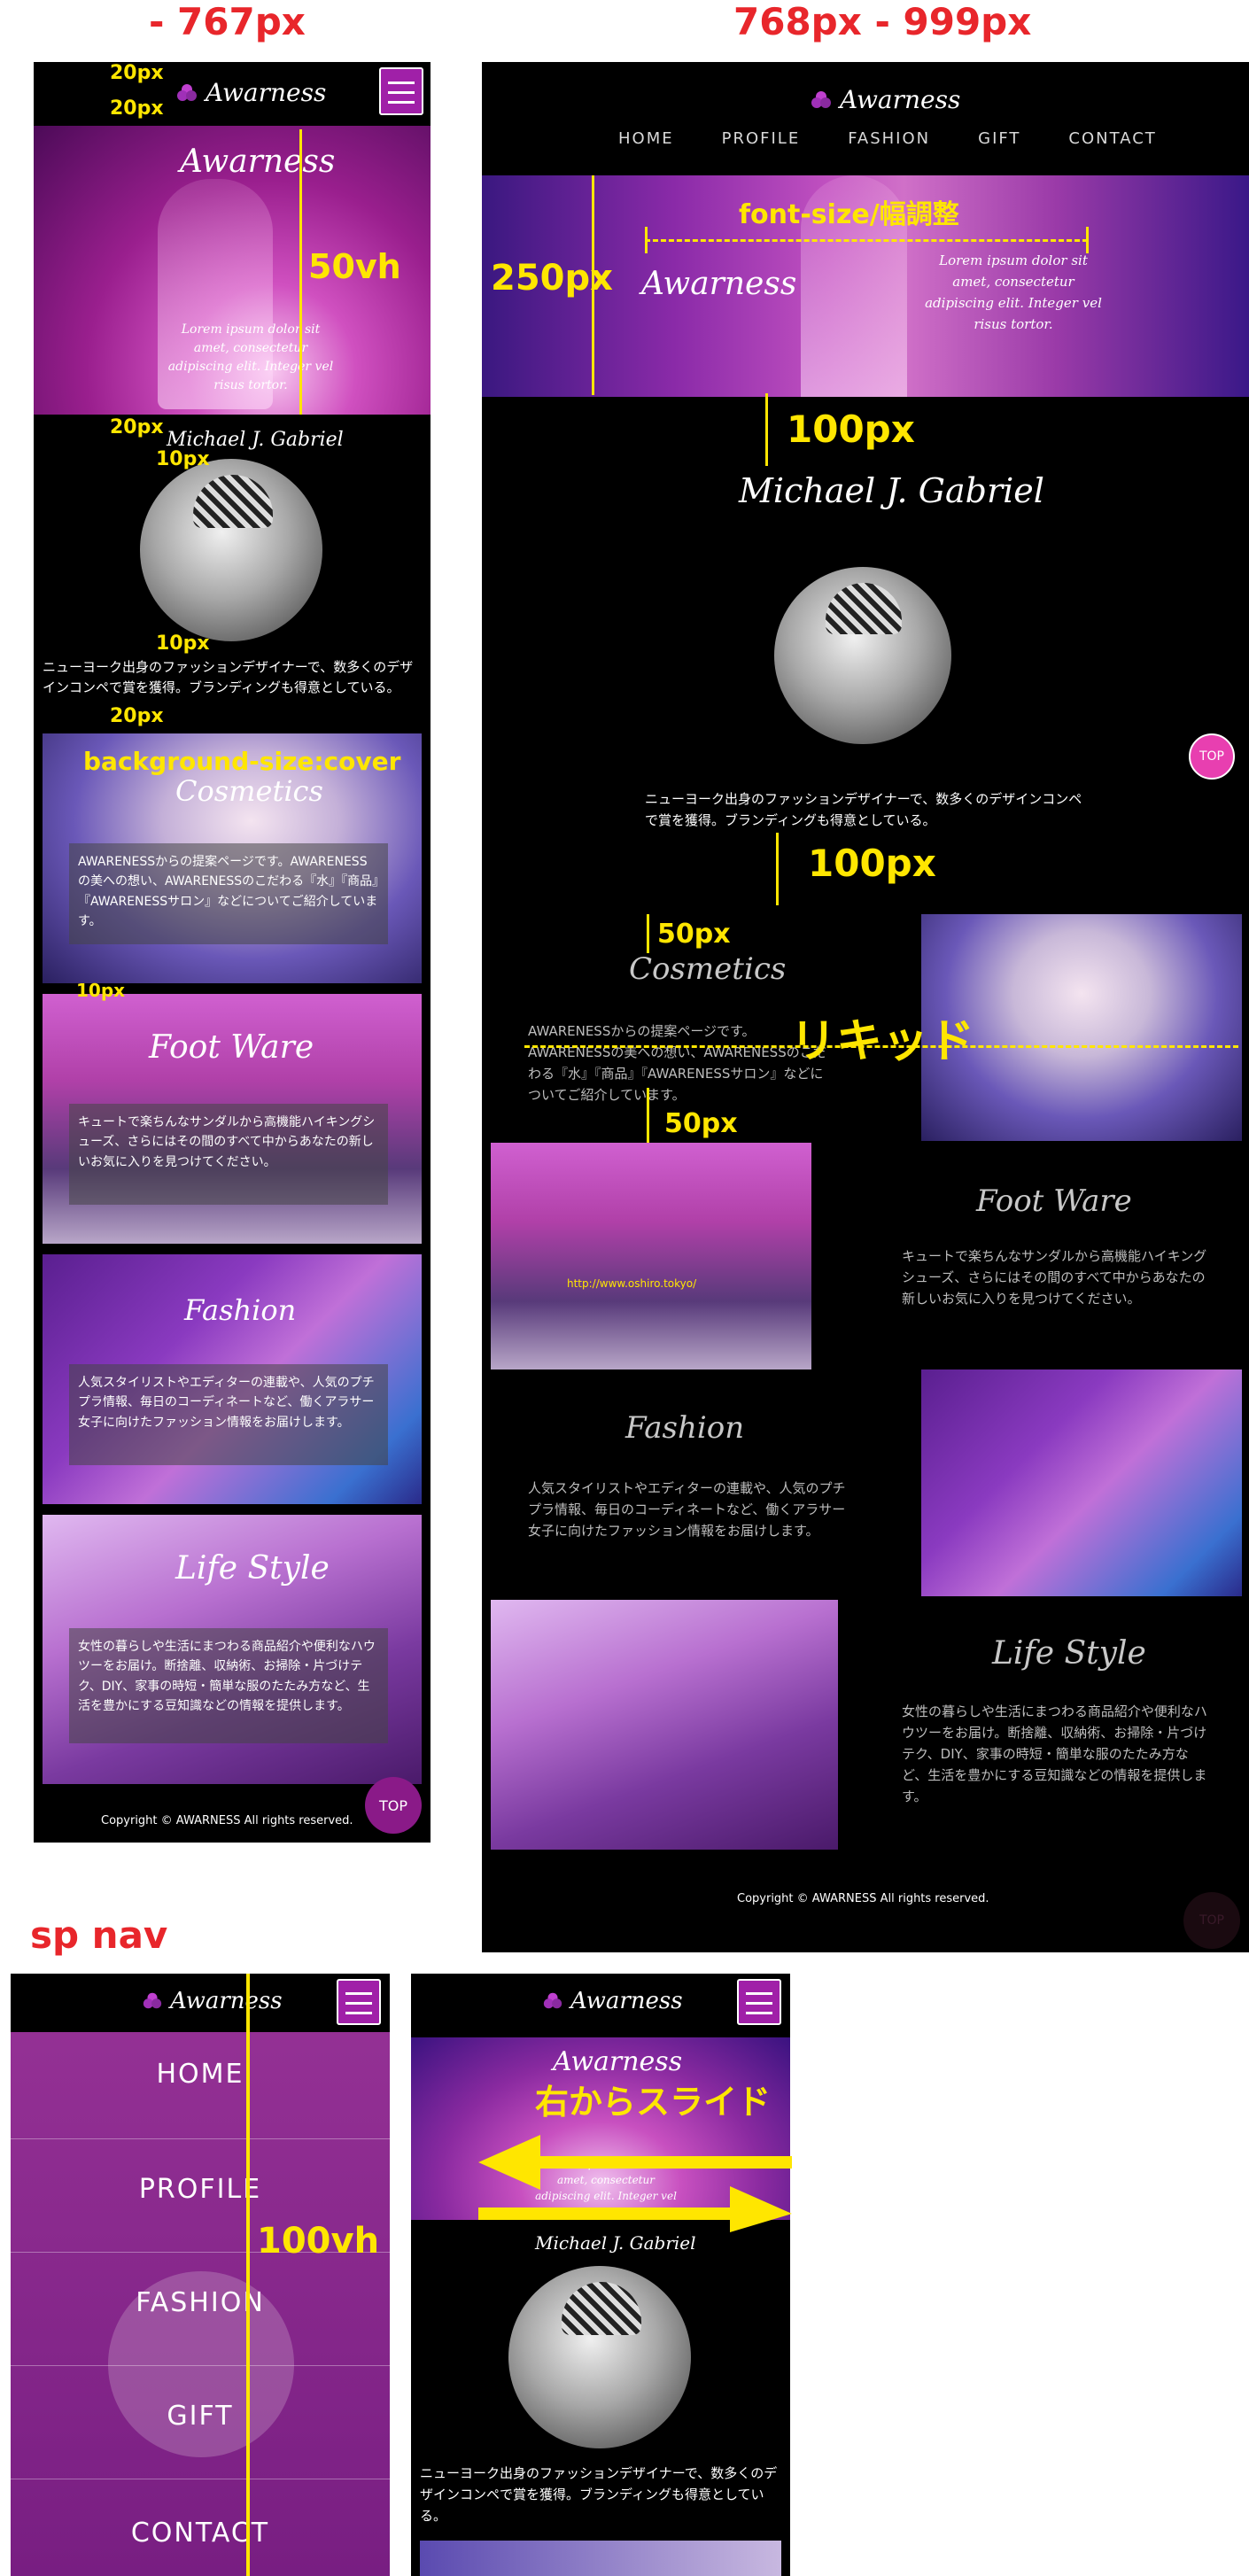 This screenshot has height=2576, width=1249. I want to click on nav-fashion: FASHION, so click(889, 138).